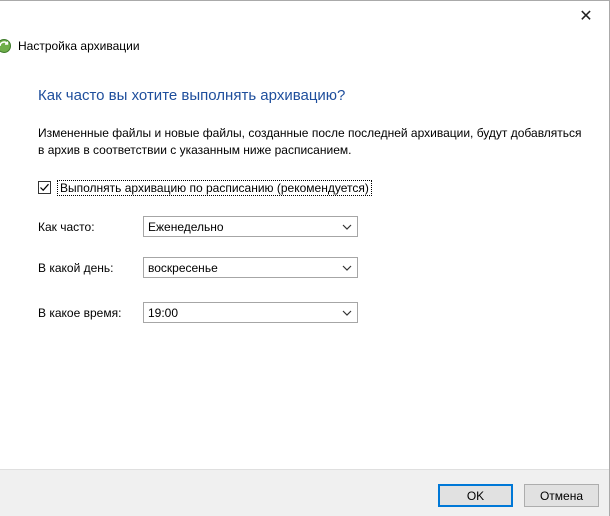 The width and height of the screenshot is (610, 516). Describe the element at coordinates (250, 267) in the screenshot. I see `day-select: воскресенье` at that location.